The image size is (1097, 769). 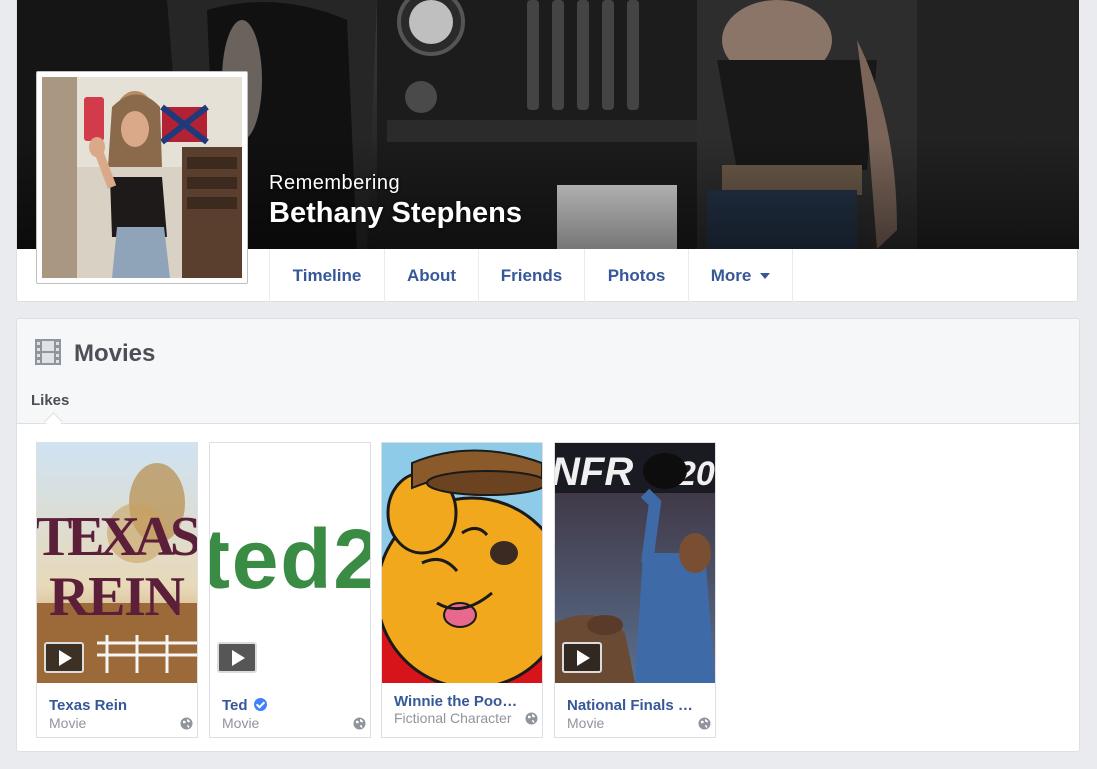 I want to click on character-title-text: Winnie the Pooh, so click(x=453, y=701).